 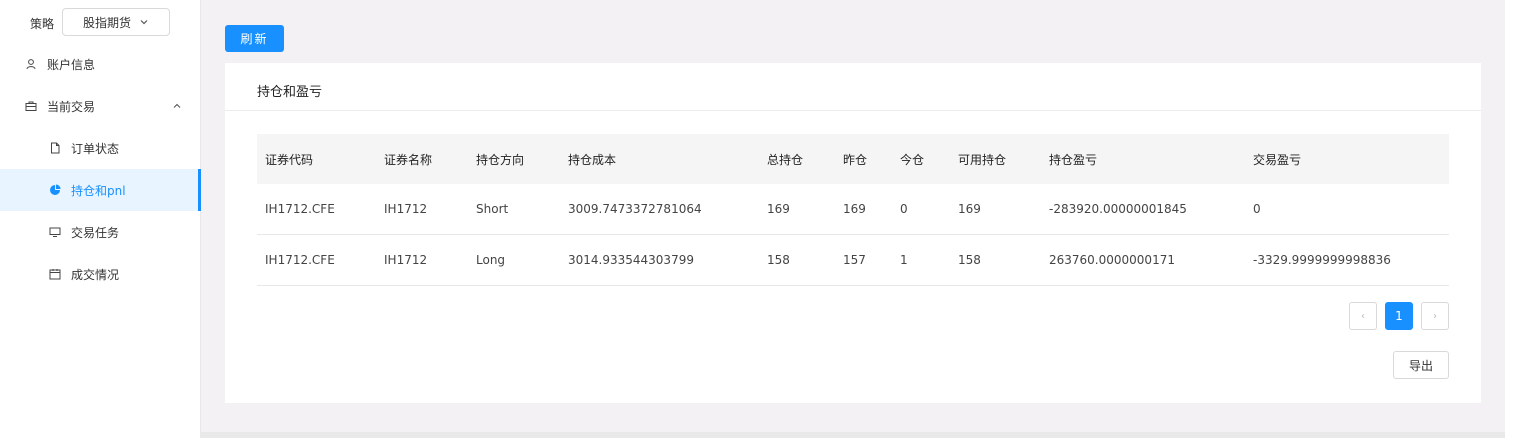 I want to click on pie-chart-icon, so click(x=55, y=190).